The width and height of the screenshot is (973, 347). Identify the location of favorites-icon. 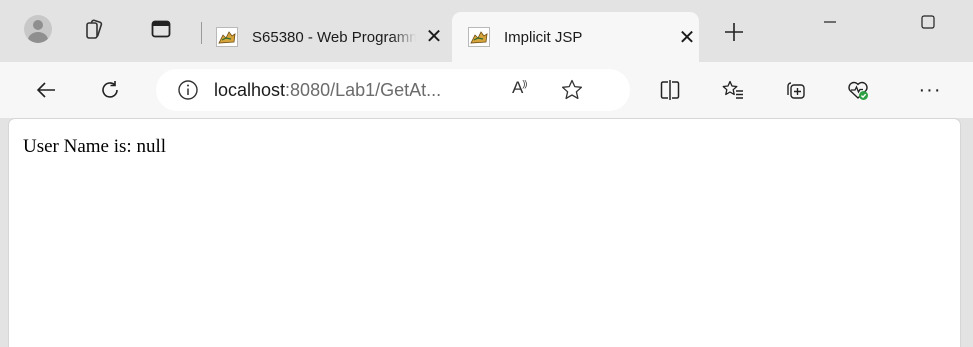
(732, 89).